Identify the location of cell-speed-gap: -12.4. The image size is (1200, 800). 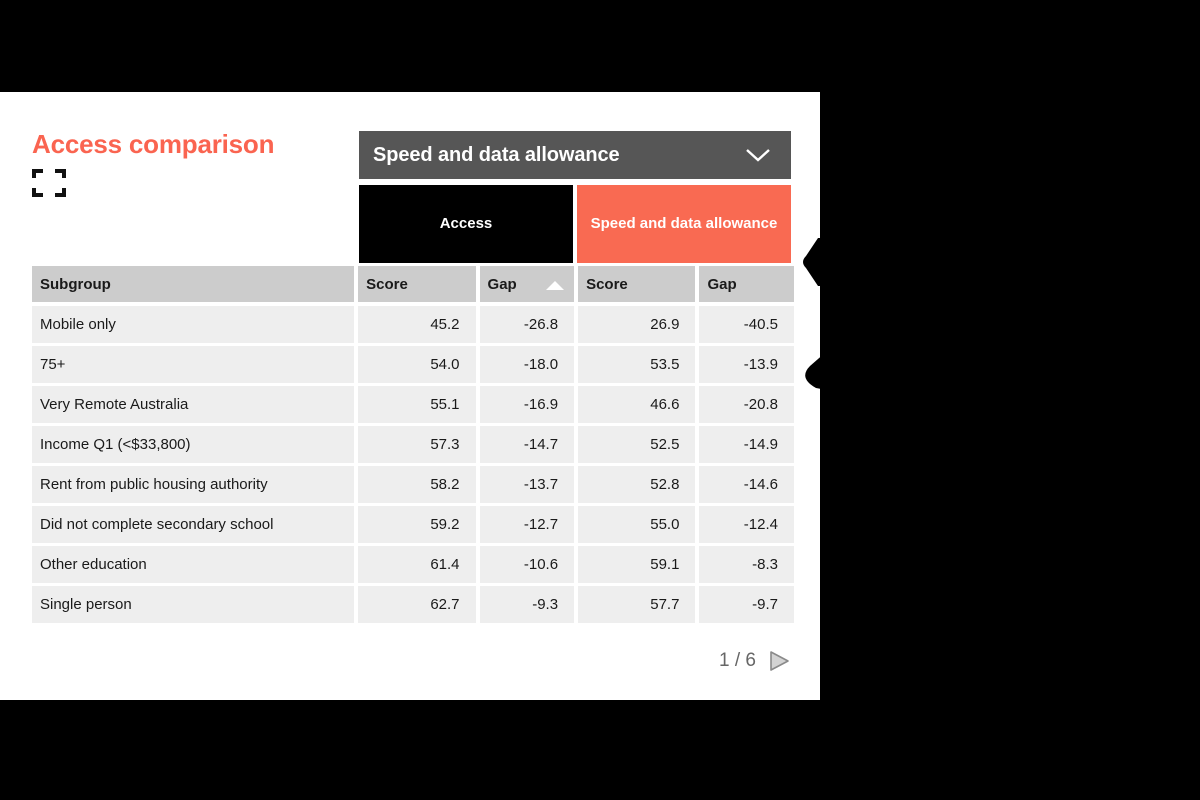
(746, 524).